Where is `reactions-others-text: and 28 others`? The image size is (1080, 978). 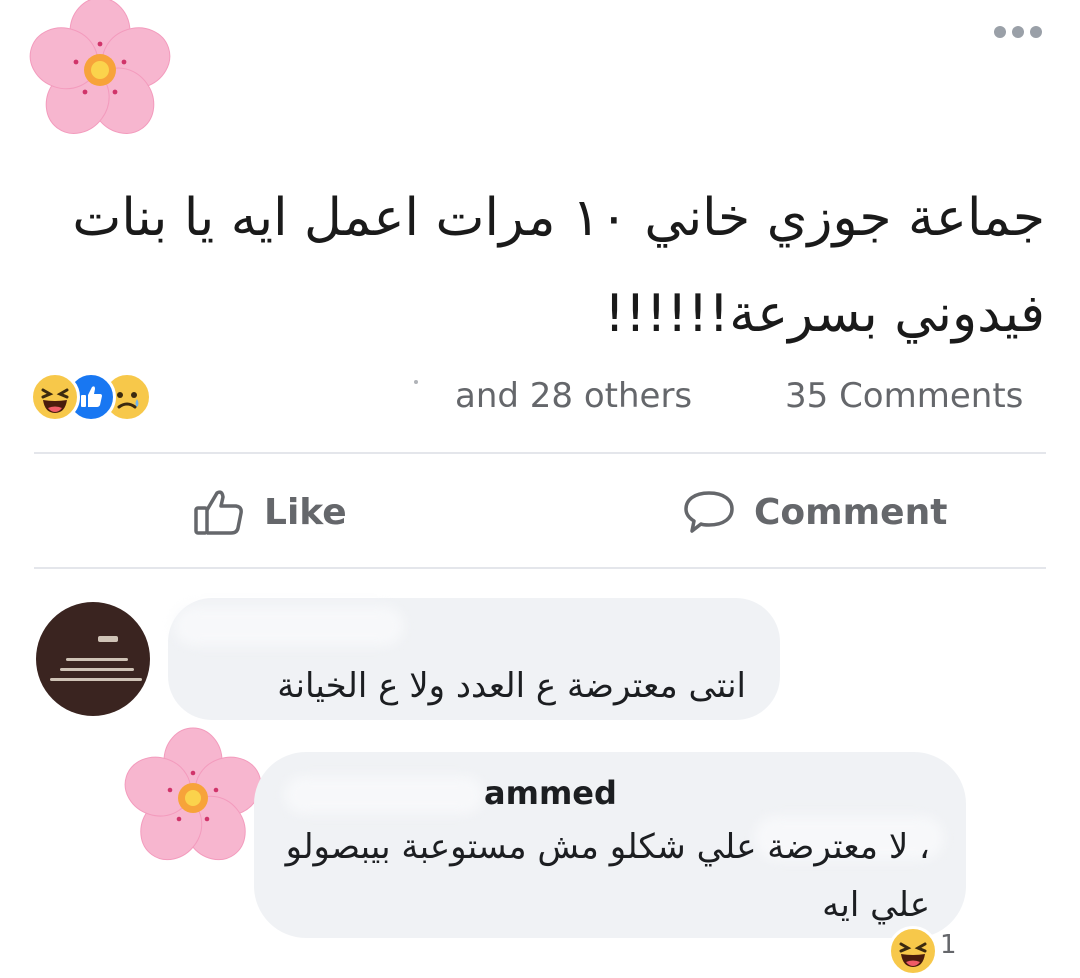
reactions-others-text: and 28 others is located at coordinates (573, 396).